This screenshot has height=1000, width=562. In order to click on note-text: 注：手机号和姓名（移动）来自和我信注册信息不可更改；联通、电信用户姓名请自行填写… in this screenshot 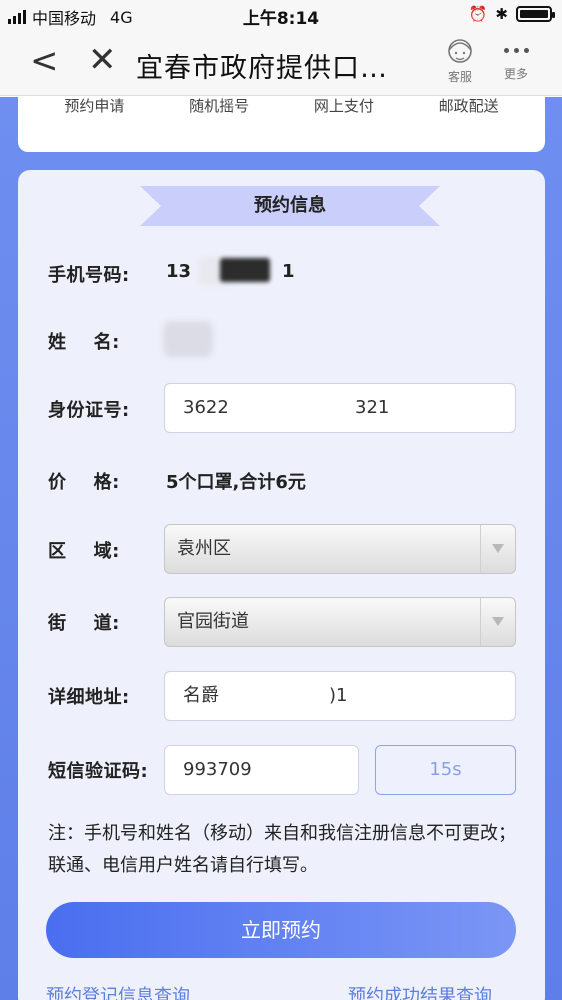, I will do `click(282, 849)`.